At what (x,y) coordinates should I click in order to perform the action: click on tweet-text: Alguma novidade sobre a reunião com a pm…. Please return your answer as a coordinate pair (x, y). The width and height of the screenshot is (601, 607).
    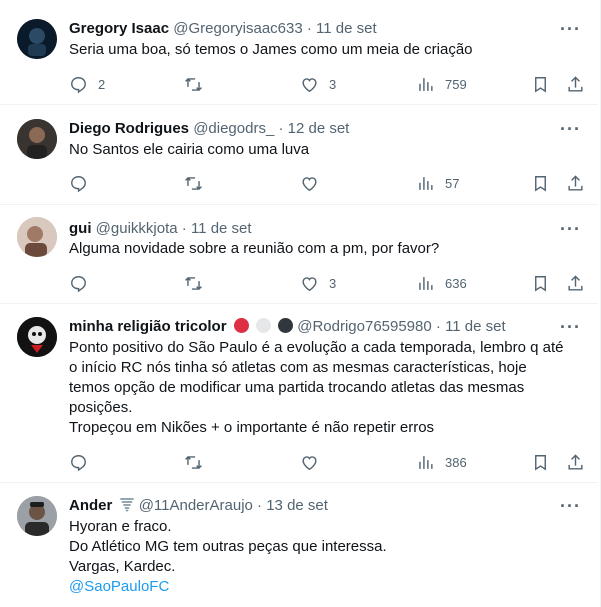
    Looking at the image, I should click on (309, 249).